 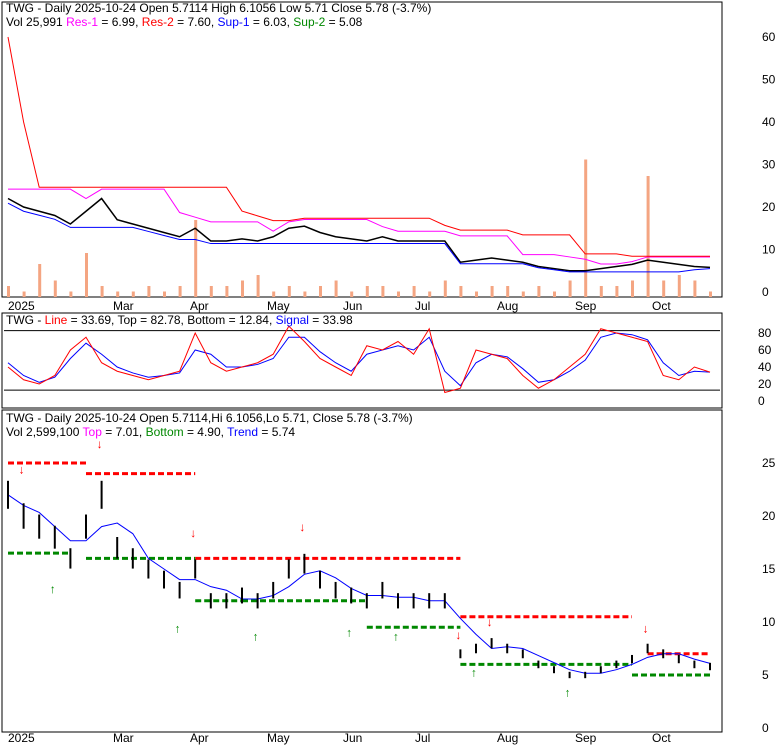 What do you see at coordinates (769, 207) in the screenshot?
I see `overview-y-tick: 20` at bounding box center [769, 207].